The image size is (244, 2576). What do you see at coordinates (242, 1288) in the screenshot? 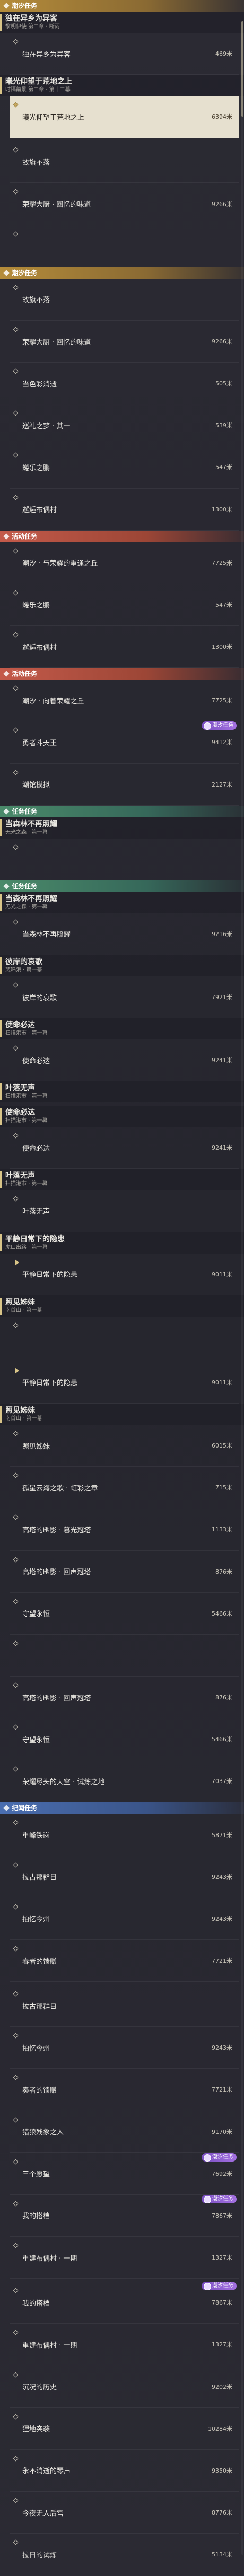
I see `scrollbar-track` at bounding box center [242, 1288].